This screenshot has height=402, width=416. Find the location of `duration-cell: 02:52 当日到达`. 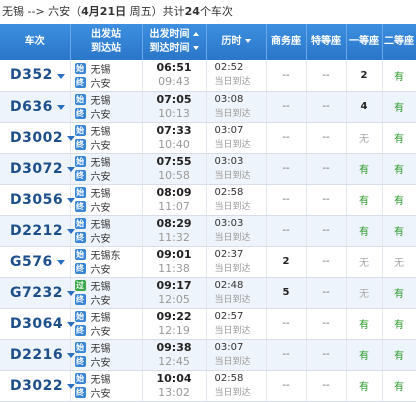

duration-cell: 02:52 当日到达 is located at coordinates (236, 76).